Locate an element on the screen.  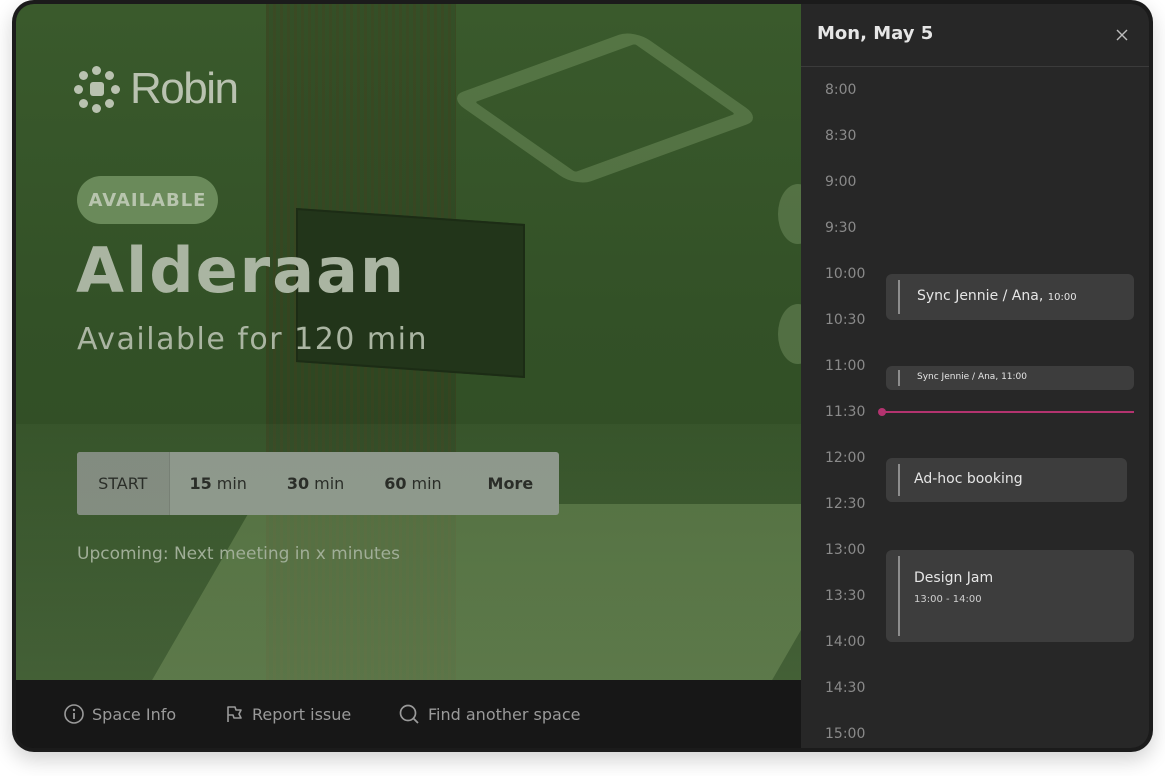
info-icon is located at coordinates (74, 714).